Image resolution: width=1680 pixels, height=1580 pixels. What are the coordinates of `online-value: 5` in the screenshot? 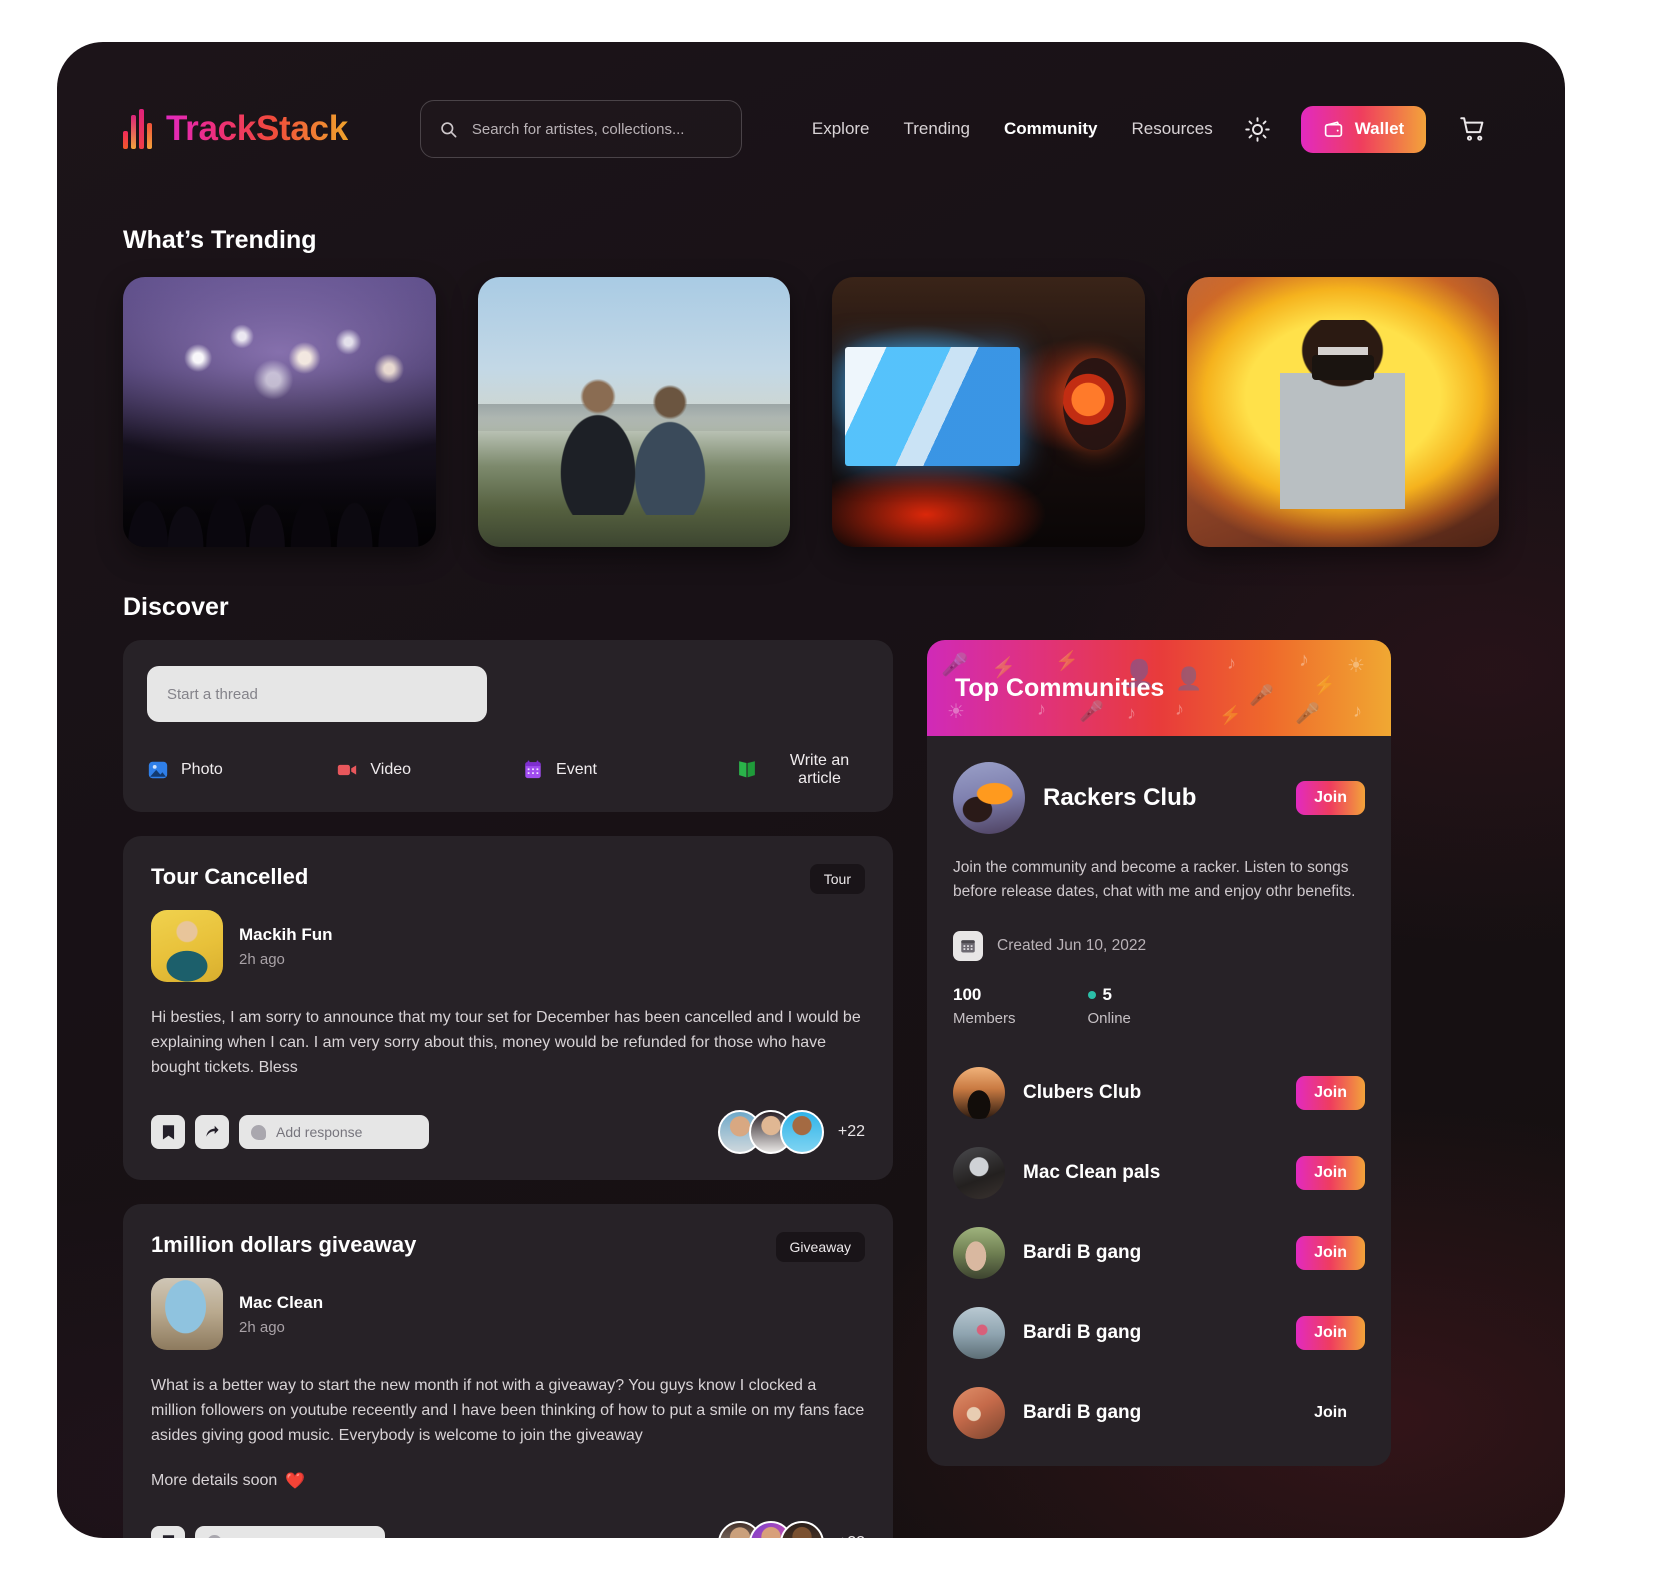 It's located at (1107, 994).